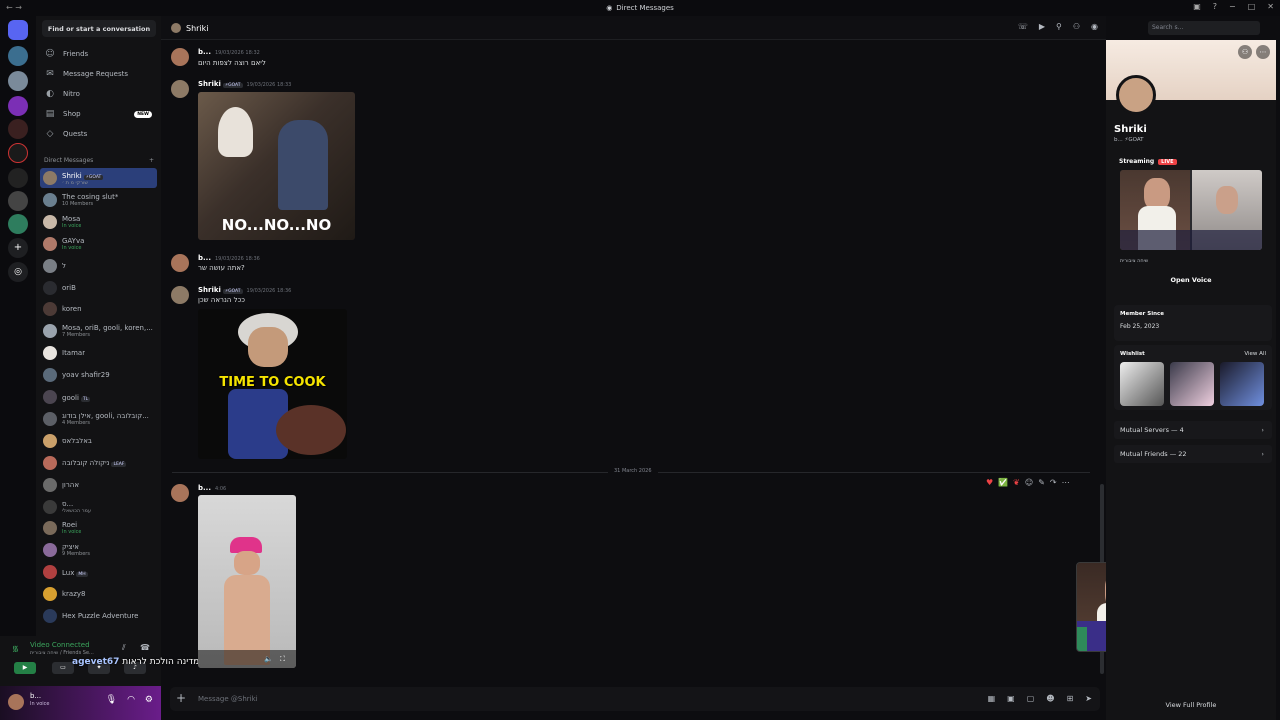 This screenshot has height=720, width=1280. Describe the element at coordinates (1197, 6) in the screenshot. I see `inbox-icon: ▣` at that location.